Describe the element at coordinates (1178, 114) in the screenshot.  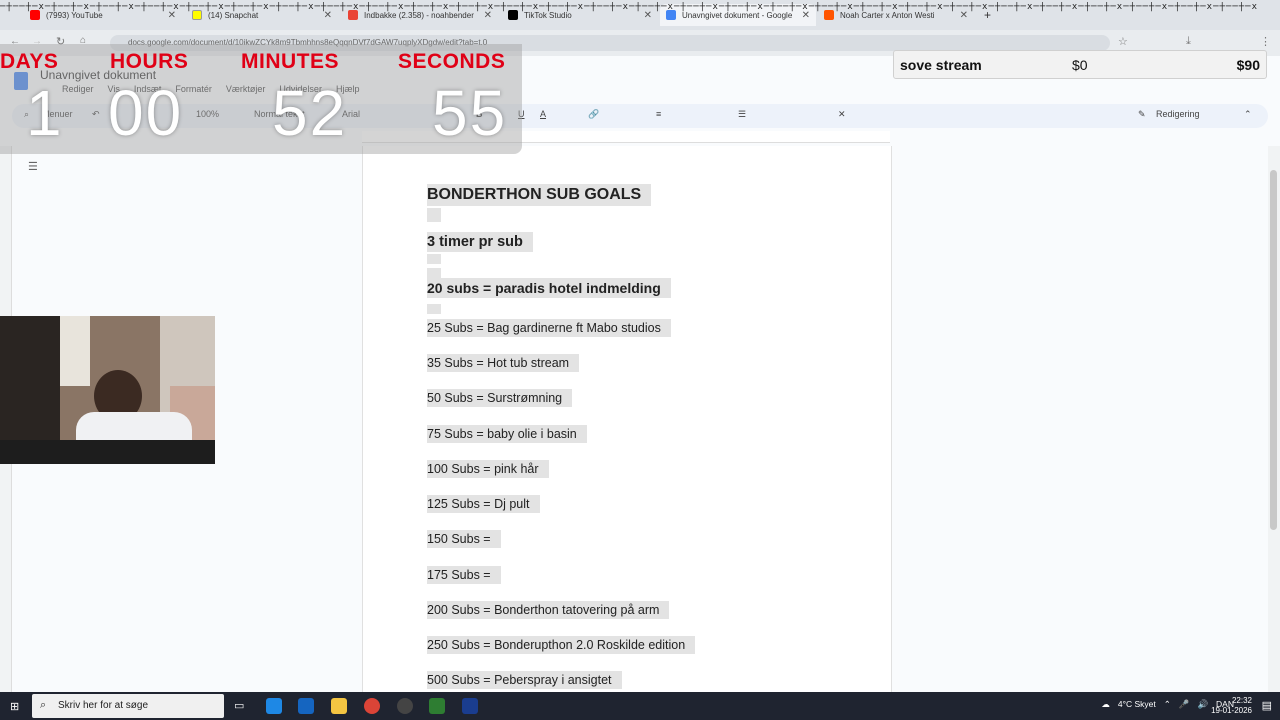
I see `editing-mode-select: Redigering` at that location.